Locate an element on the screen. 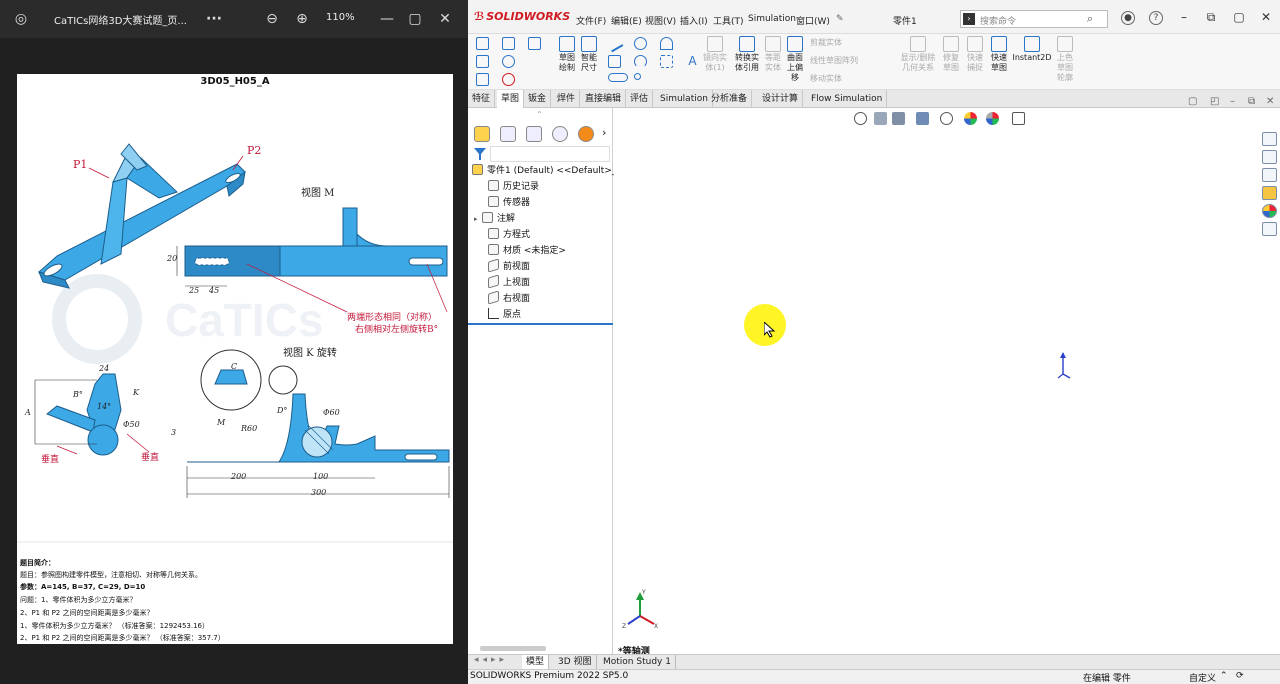 This screenshot has height=684, width=1280. tab-7: 分析准备 is located at coordinates (730, 99).